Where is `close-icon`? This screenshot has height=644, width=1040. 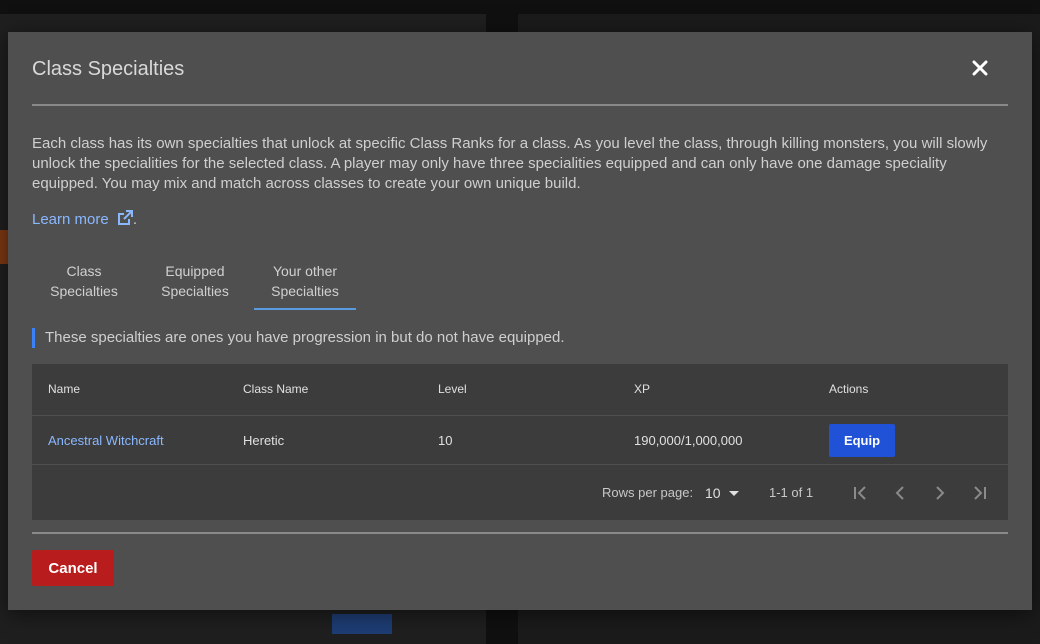 close-icon is located at coordinates (980, 68).